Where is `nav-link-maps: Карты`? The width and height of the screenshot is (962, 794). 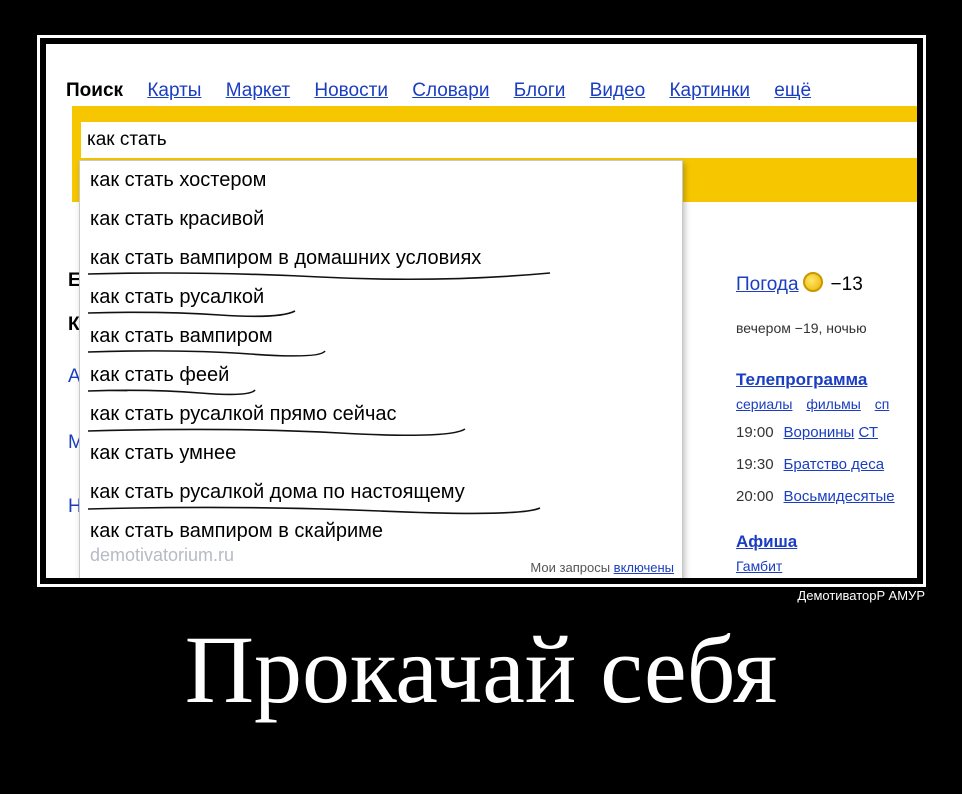
nav-link-maps: Карты is located at coordinates (174, 90).